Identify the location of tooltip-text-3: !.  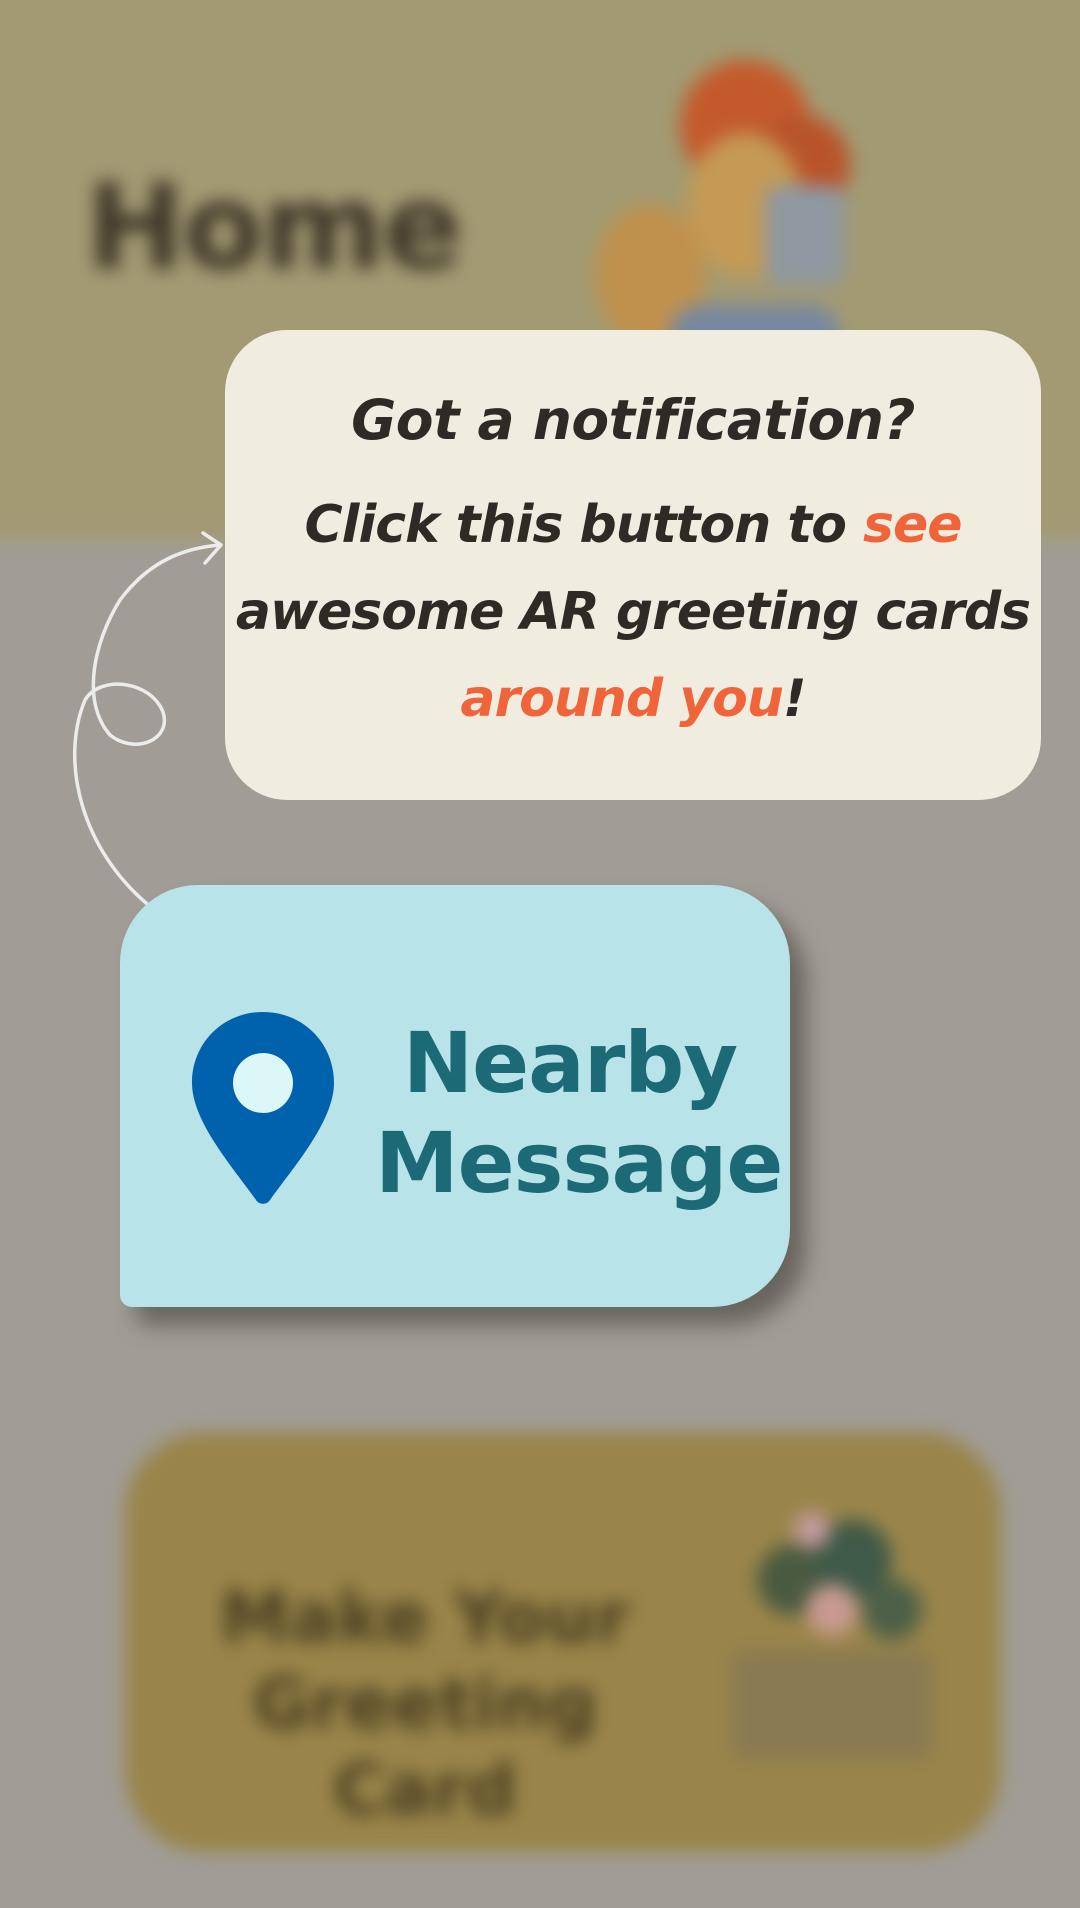
(794, 699).